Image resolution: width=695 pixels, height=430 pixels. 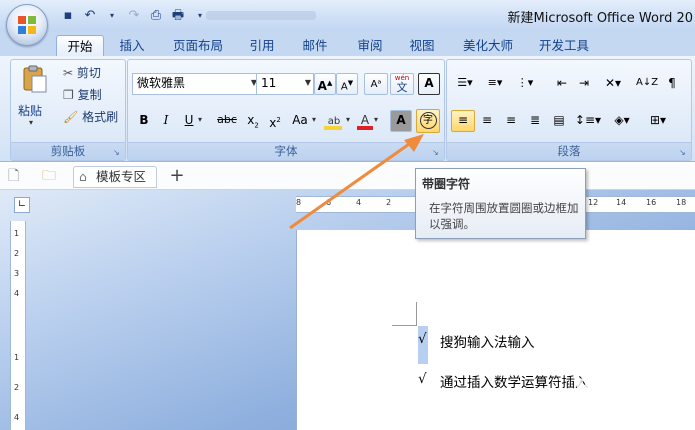 I want to click on print-icon: 🖶, so click(x=178, y=16).